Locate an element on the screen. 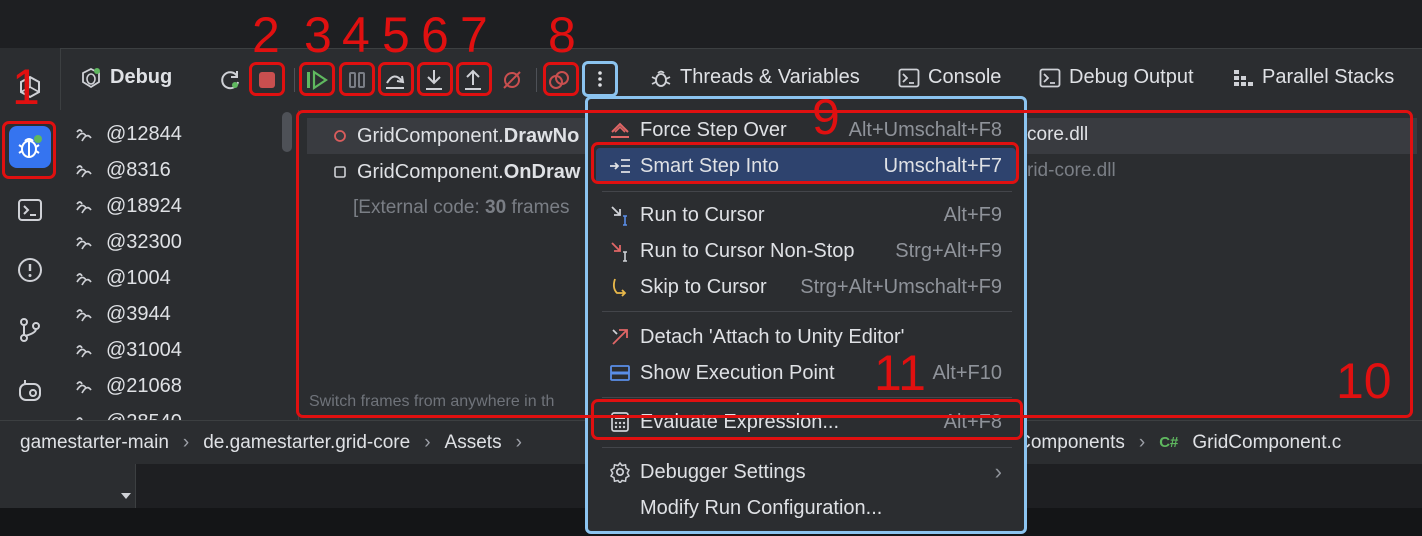 The image size is (1422, 536). problems-icon is located at coordinates (30, 270).